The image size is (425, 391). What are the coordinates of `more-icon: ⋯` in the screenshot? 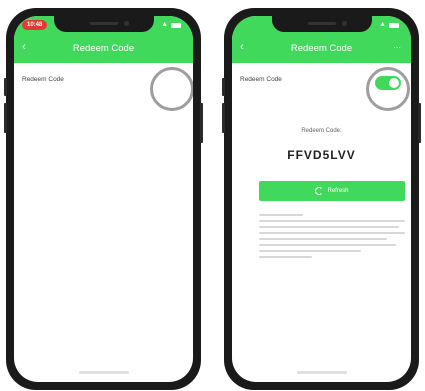 It's located at (397, 48).